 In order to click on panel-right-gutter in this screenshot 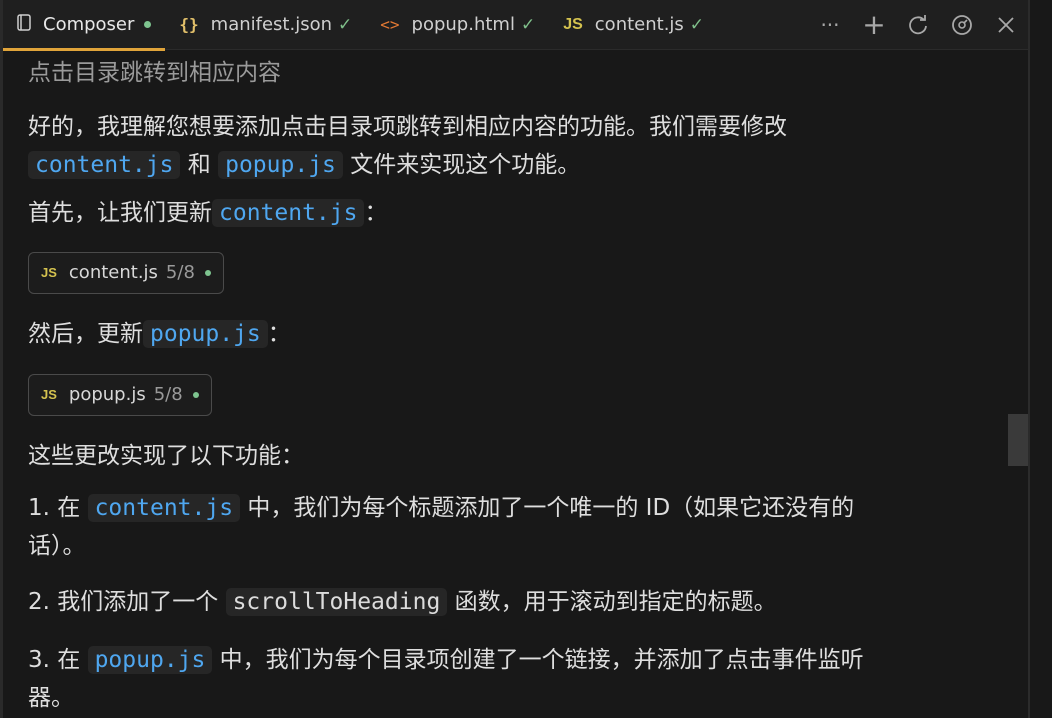, I will do `click(1041, 359)`.